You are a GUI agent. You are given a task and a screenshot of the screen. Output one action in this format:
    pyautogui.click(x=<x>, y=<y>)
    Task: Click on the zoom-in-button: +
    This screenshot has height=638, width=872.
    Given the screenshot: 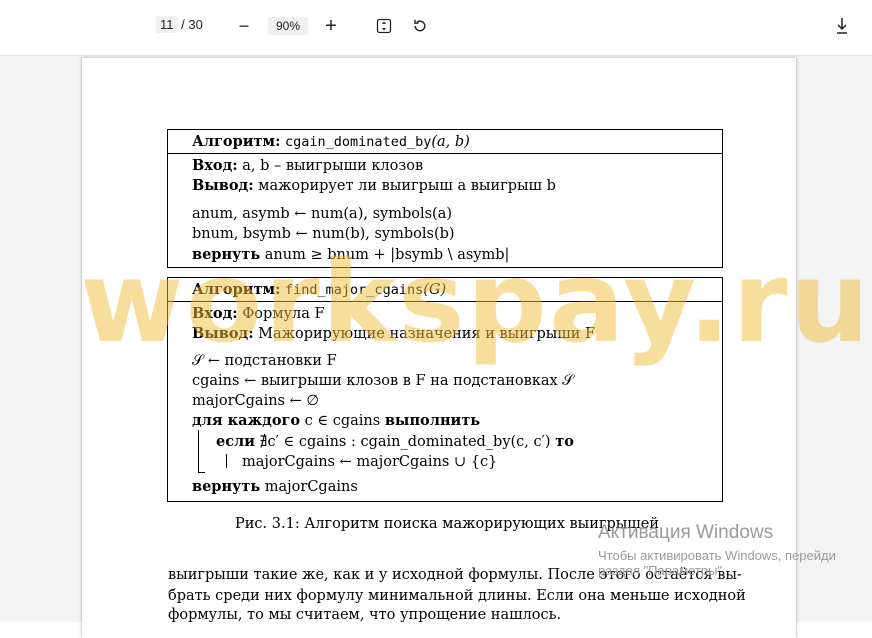 What is the action you would take?
    pyautogui.click(x=331, y=26)
    